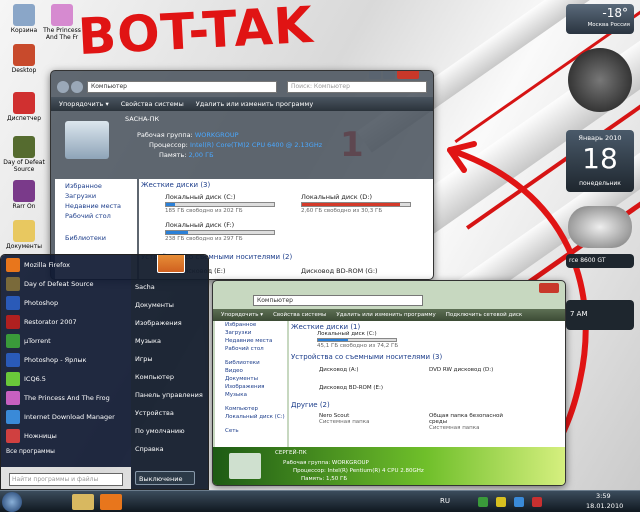  I want to click on nav-drive-c: Локальный диск (C:), so click(251, 417).